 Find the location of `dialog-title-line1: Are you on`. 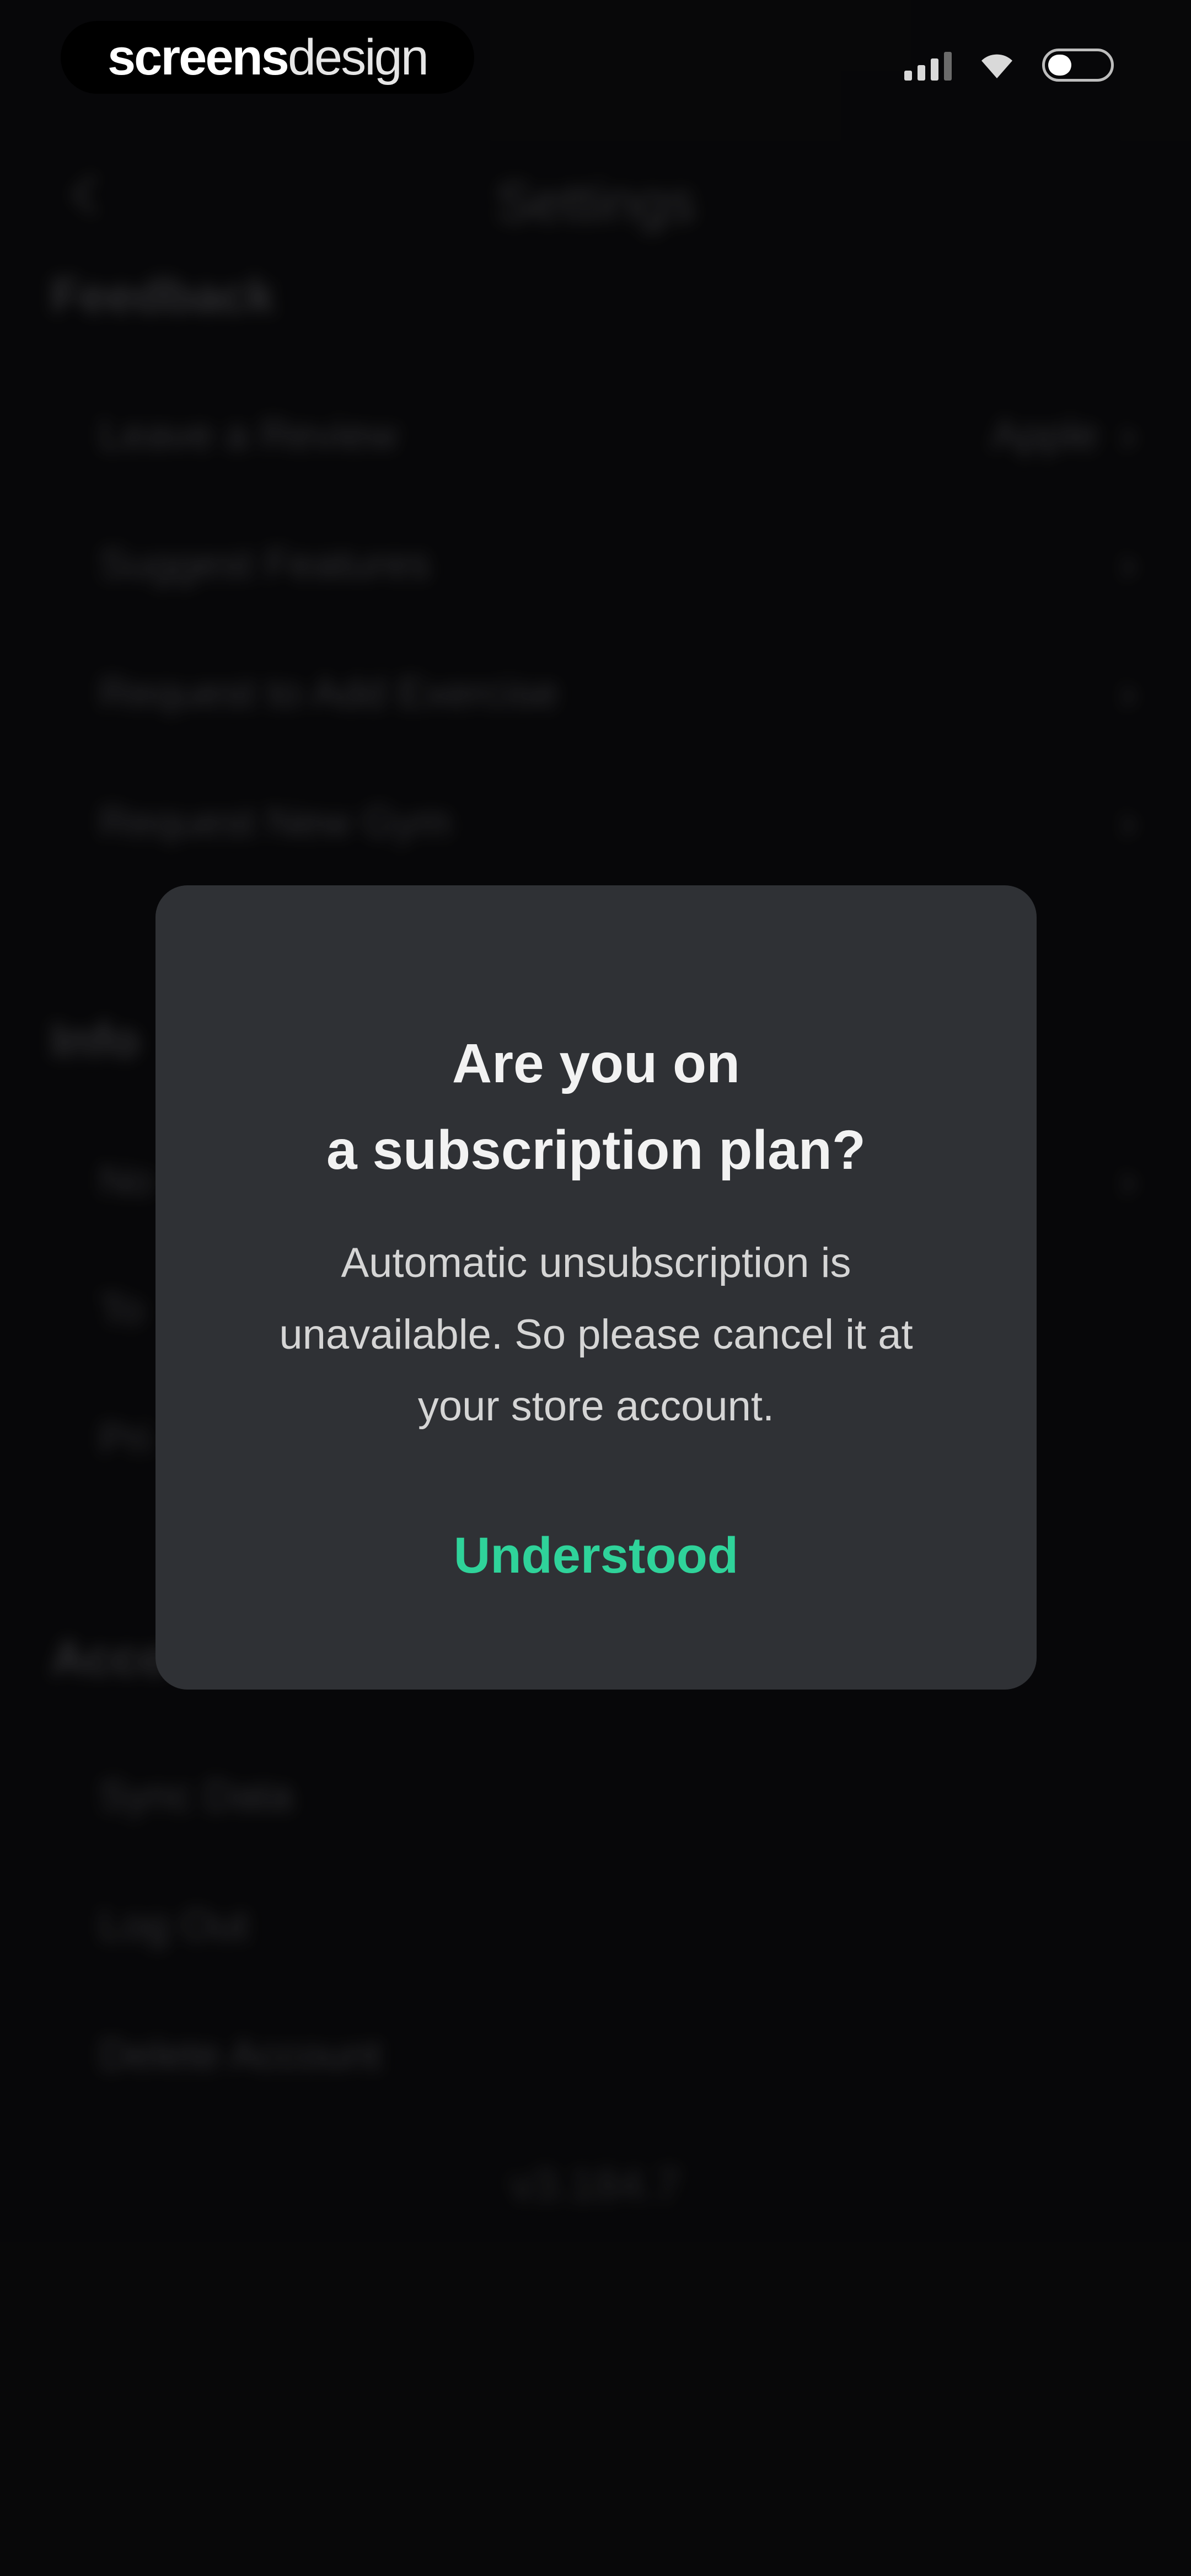

dialog-title-line1: Are you on is located at coordinates (596, 1063).